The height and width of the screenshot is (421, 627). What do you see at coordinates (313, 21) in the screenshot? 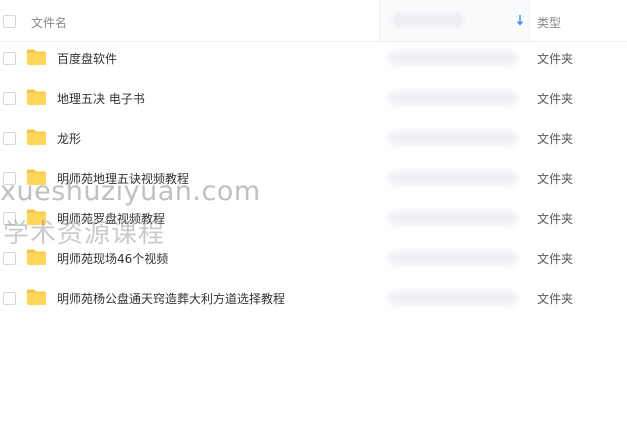
I see `list-header: 文件名 类型` at bounding box center [313, 21].